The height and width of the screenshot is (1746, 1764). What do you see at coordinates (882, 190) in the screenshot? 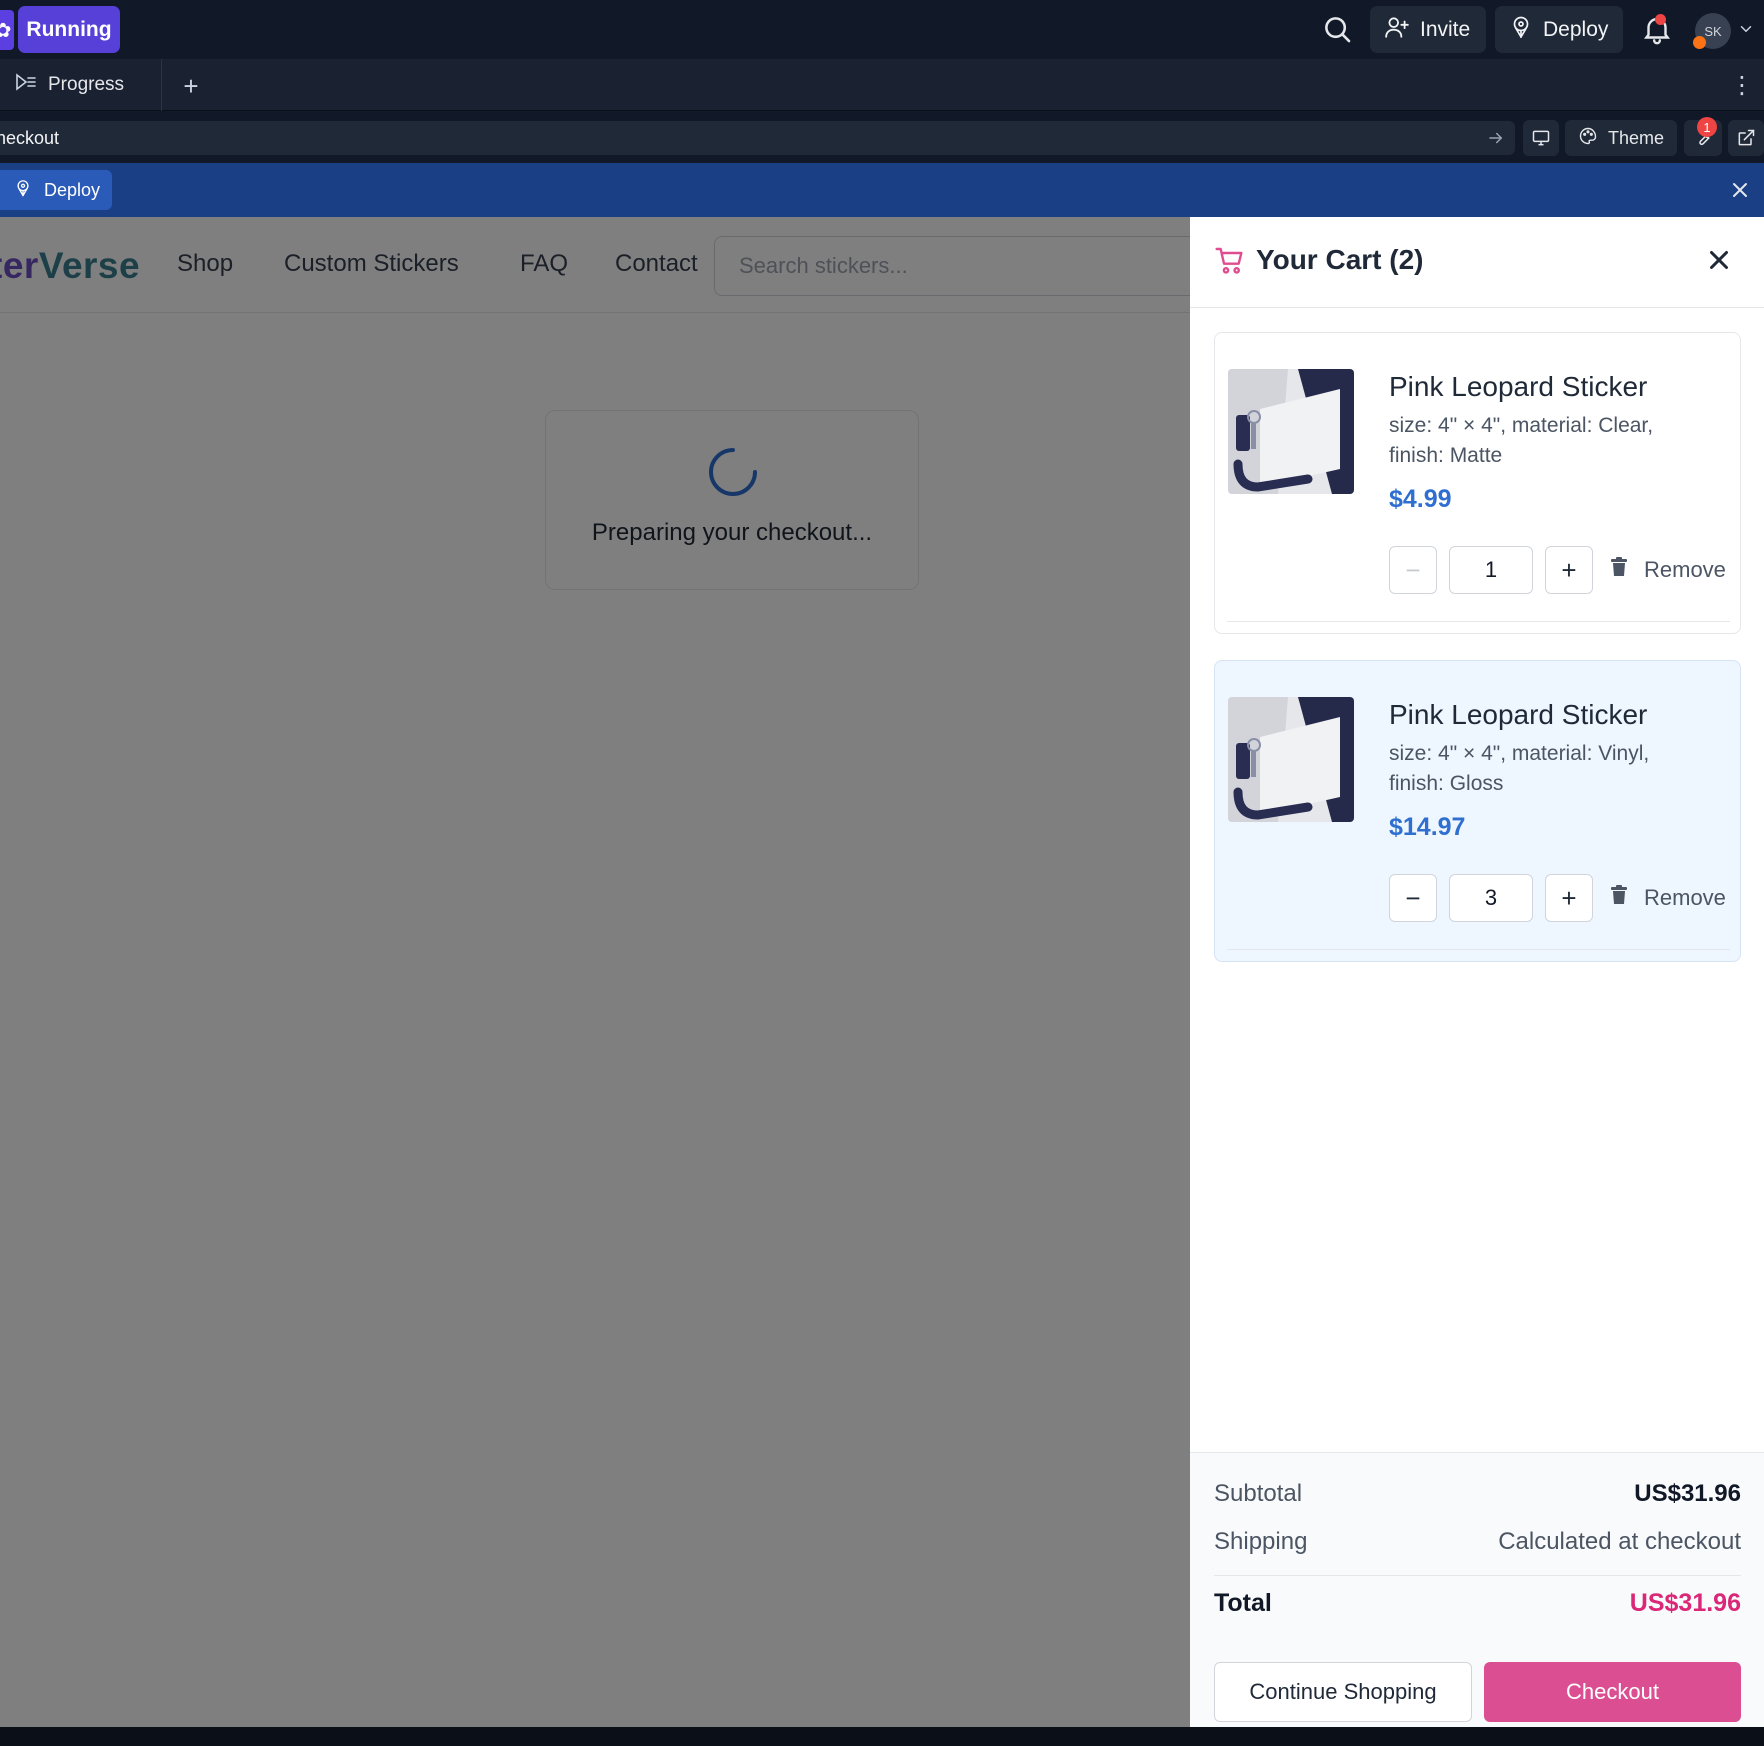
I see `deploy-banner: Deploy` at bounding box center [882, 190].